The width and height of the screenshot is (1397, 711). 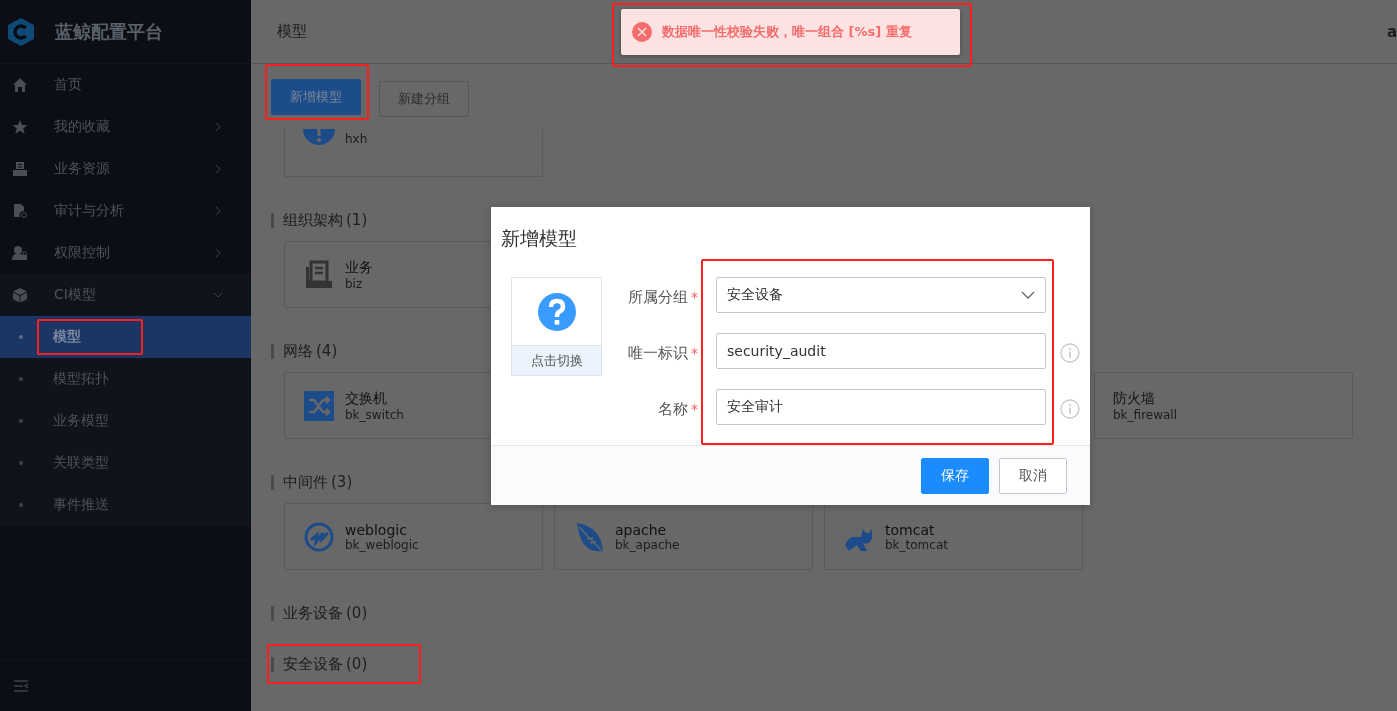 I want to click on nav-item: CI模型, so click(x=125, y=295).